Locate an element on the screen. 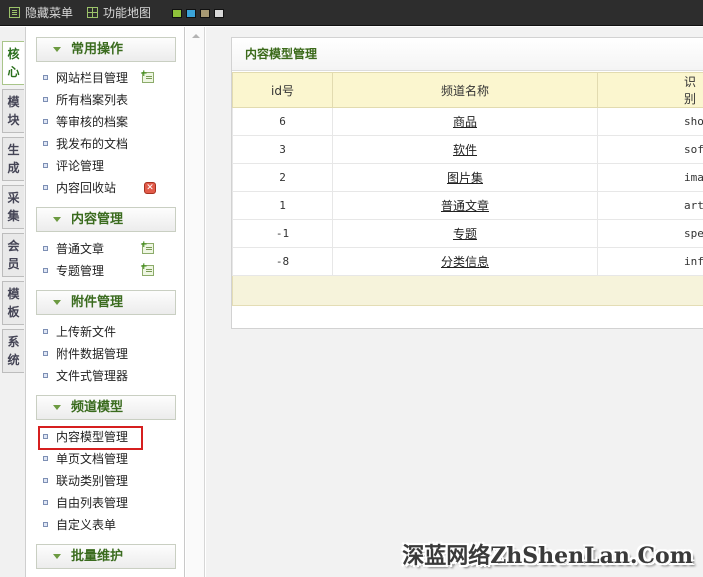 This screenshot has width=703, height=577. add-document-icon is located at coordinates (147, 76).